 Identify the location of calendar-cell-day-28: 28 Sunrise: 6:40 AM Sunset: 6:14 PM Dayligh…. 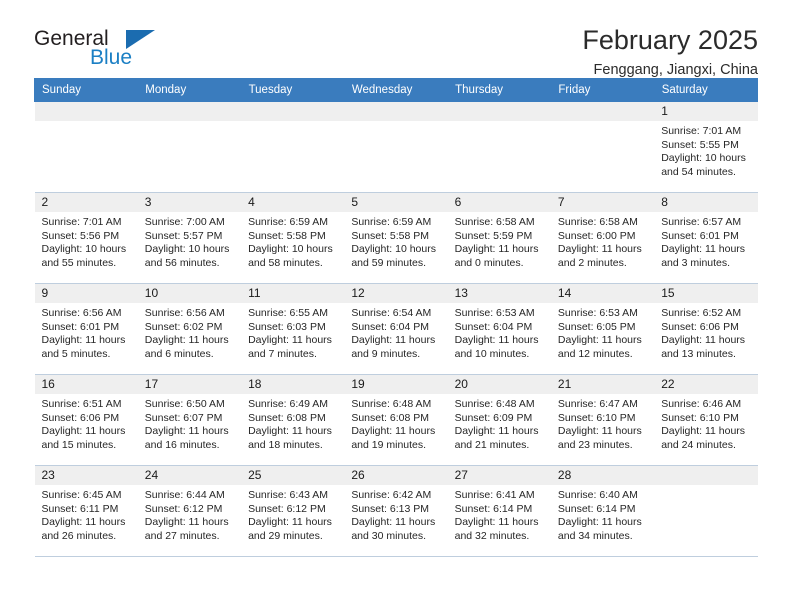
(602, 511).